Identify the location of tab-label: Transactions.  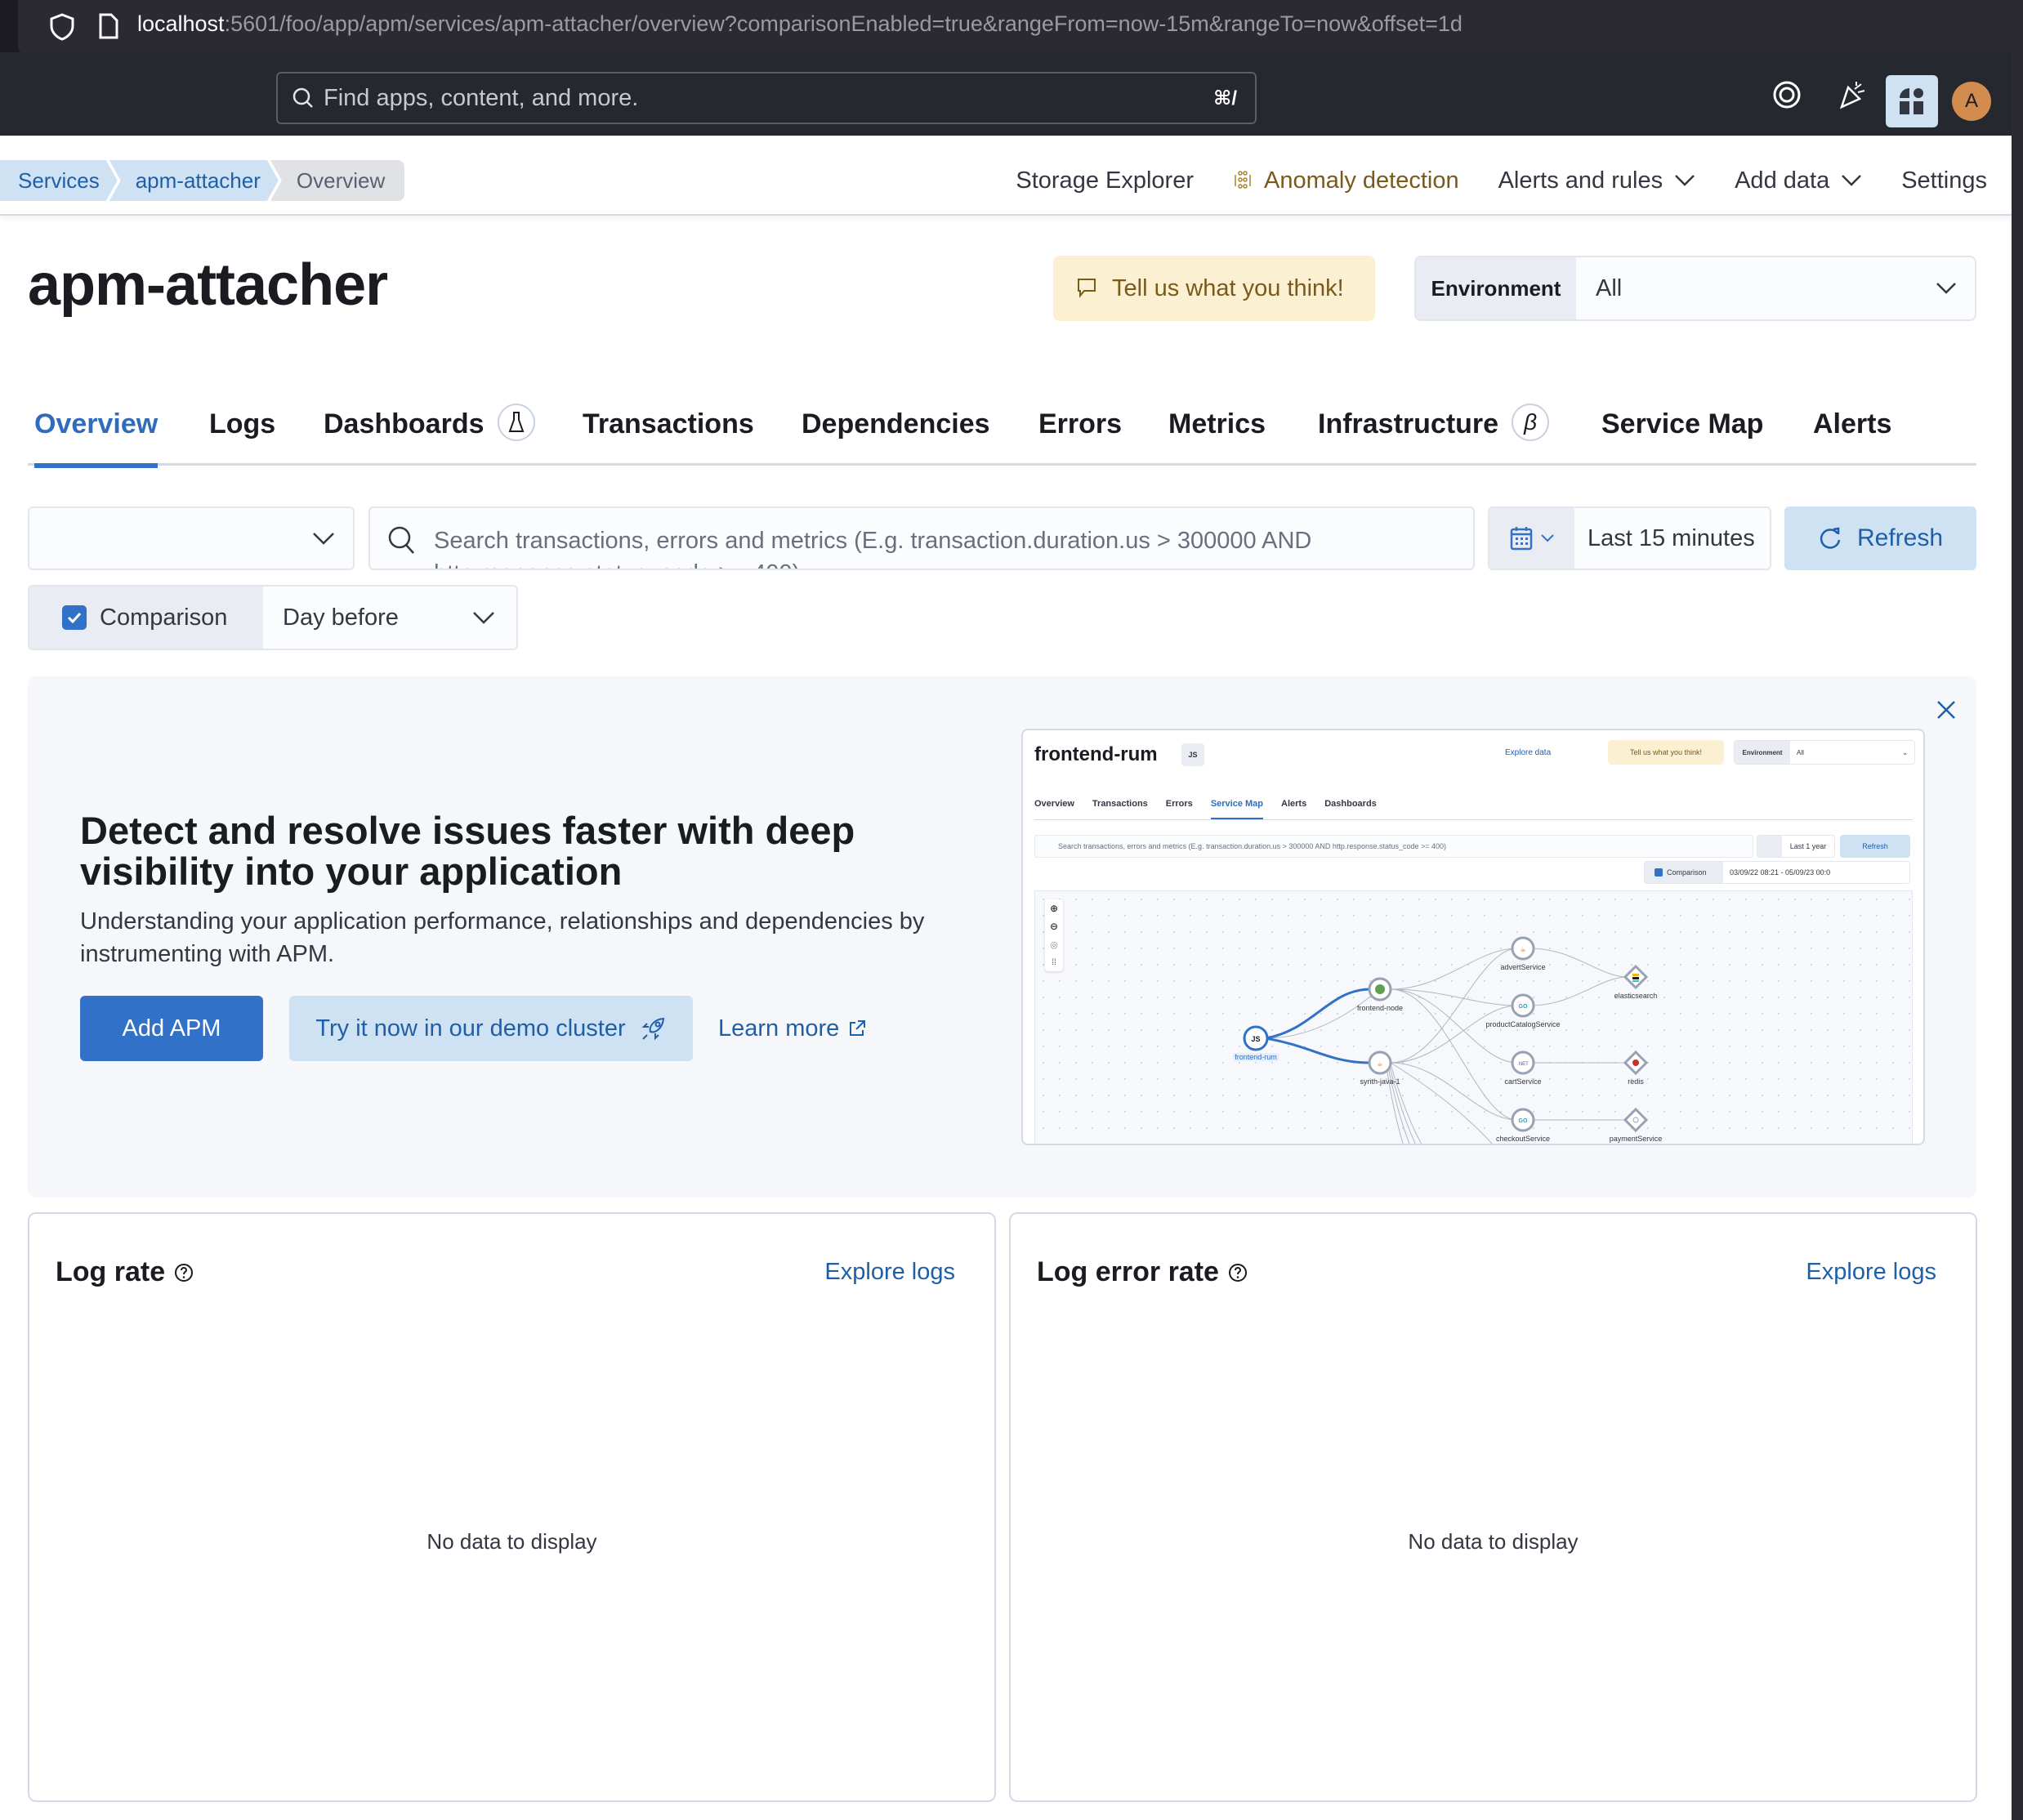
(668, 423).